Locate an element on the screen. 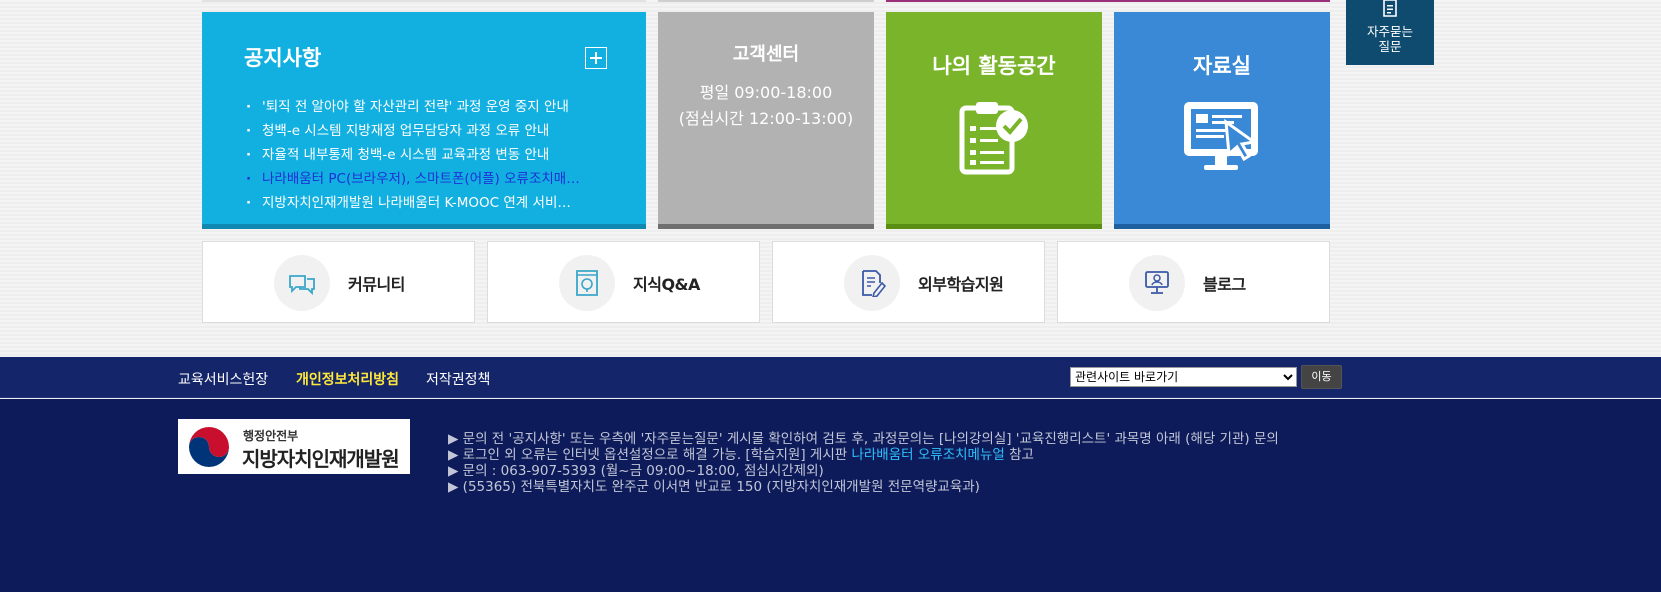  hours-lunch: (점심시간 12:00-13:00) is located at coordinates (766, 118).